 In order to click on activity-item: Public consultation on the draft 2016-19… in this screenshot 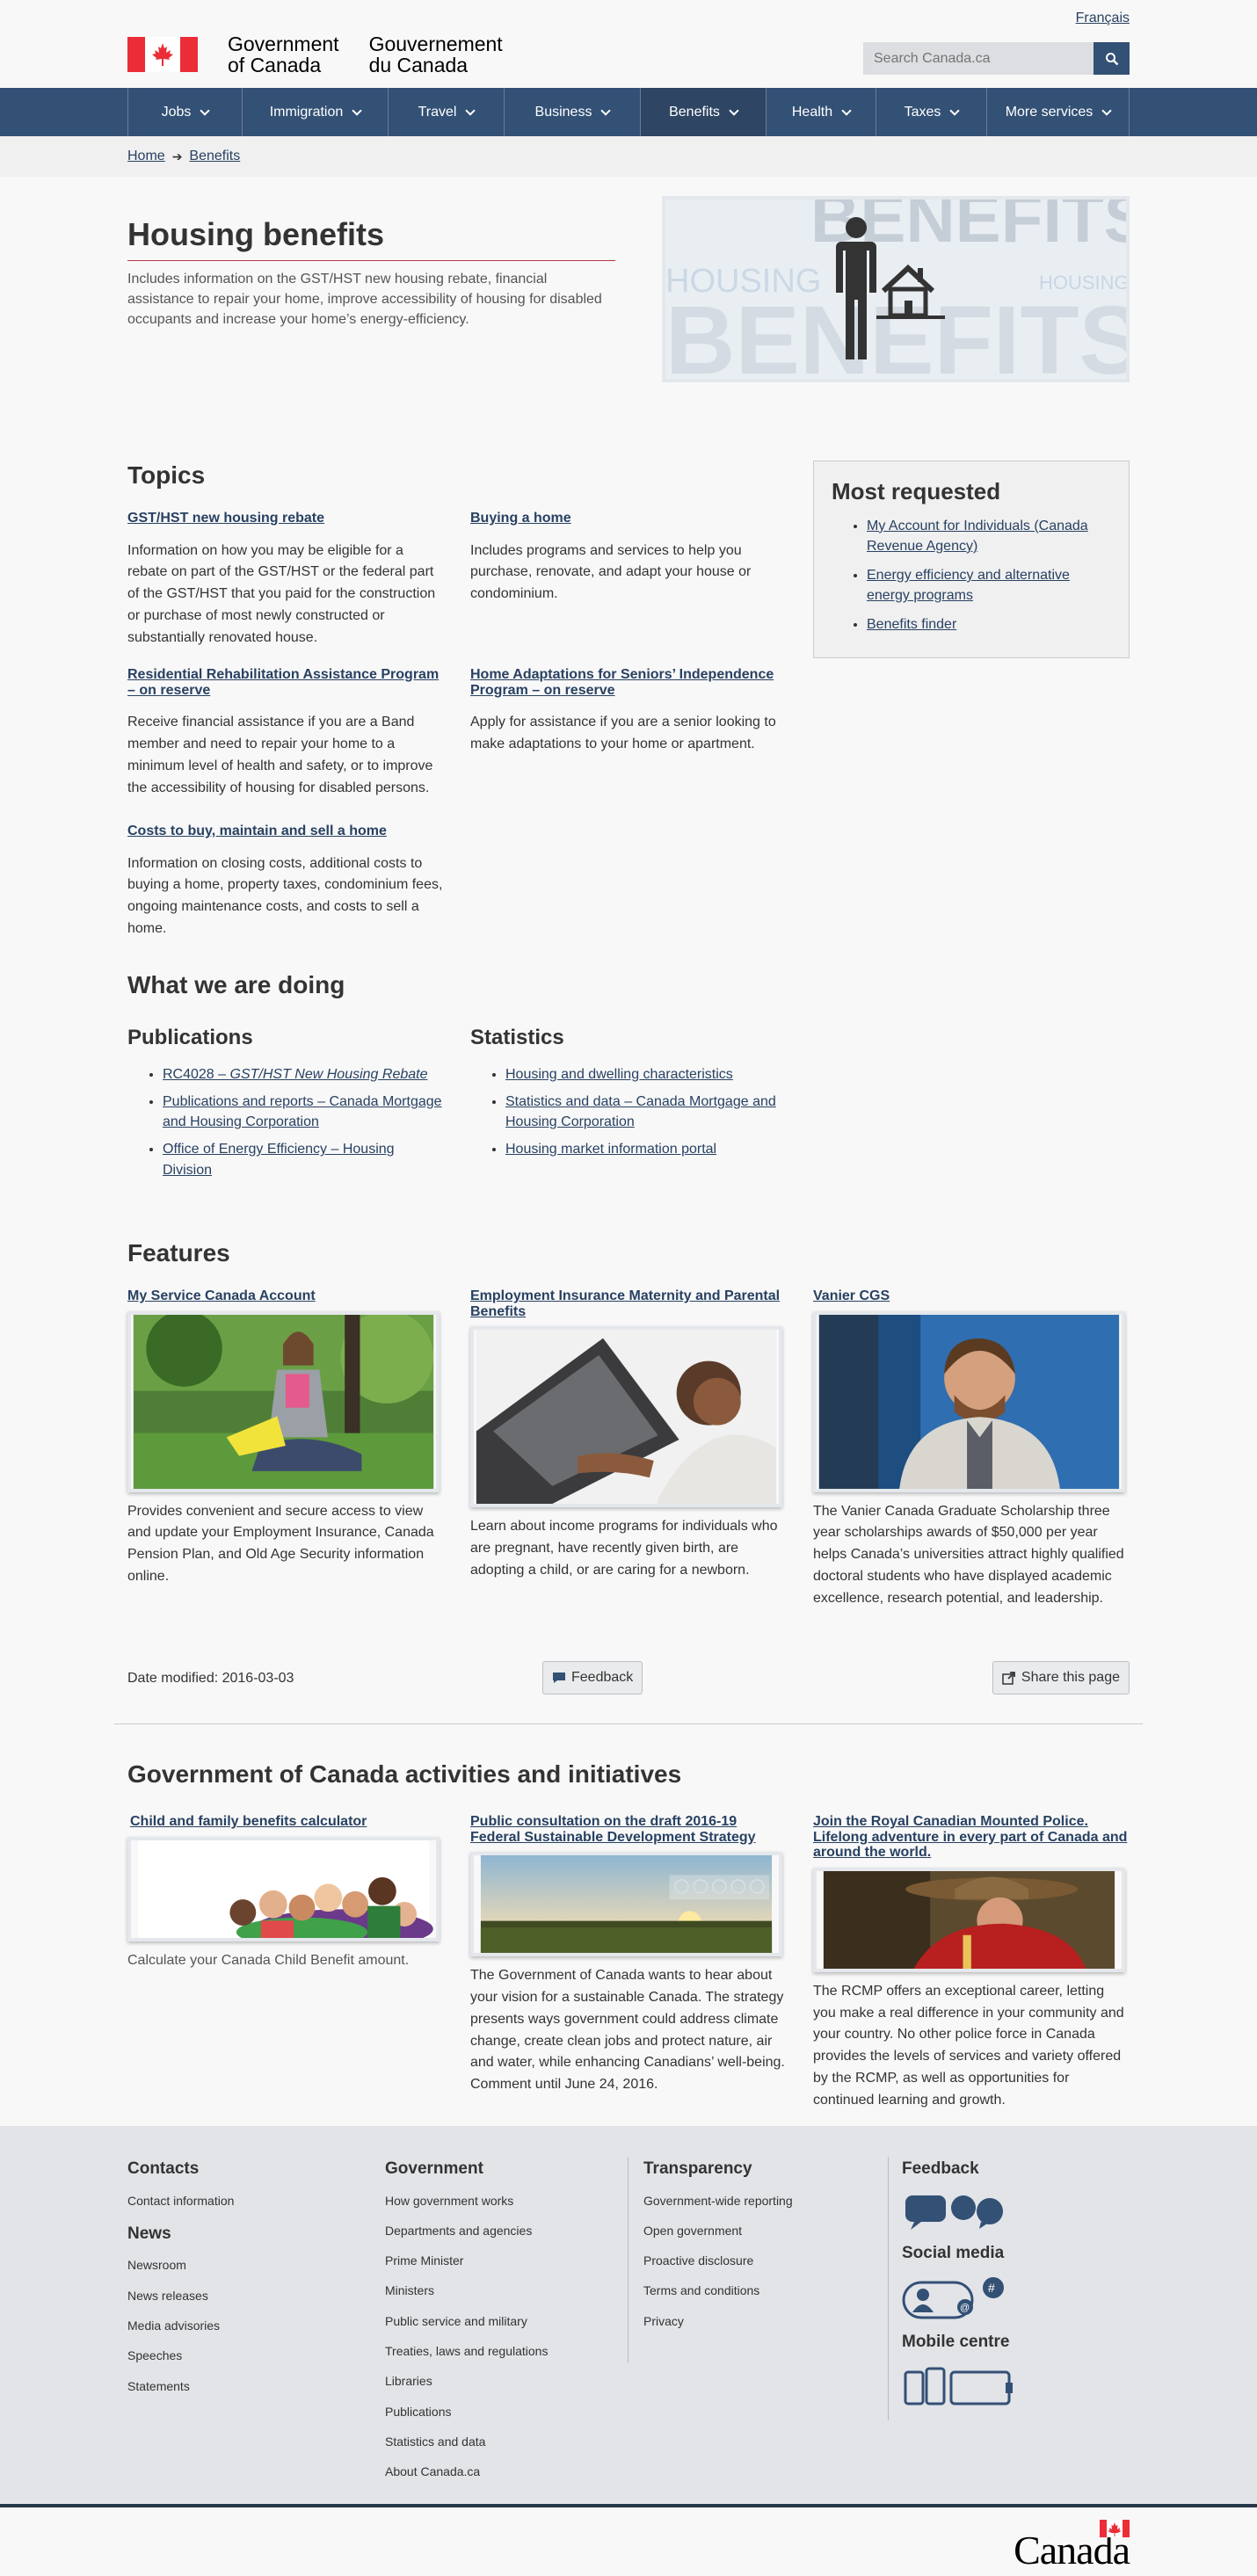, I will do `click(628, 1955)`.